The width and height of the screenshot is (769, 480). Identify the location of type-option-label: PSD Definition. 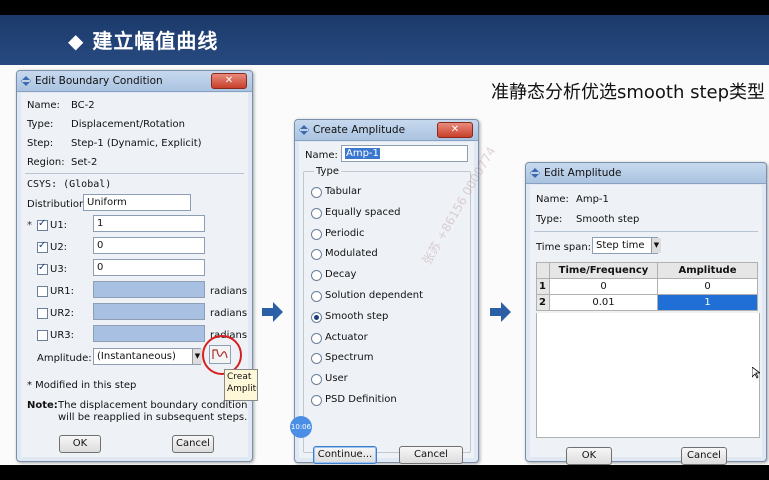
(361, 399).